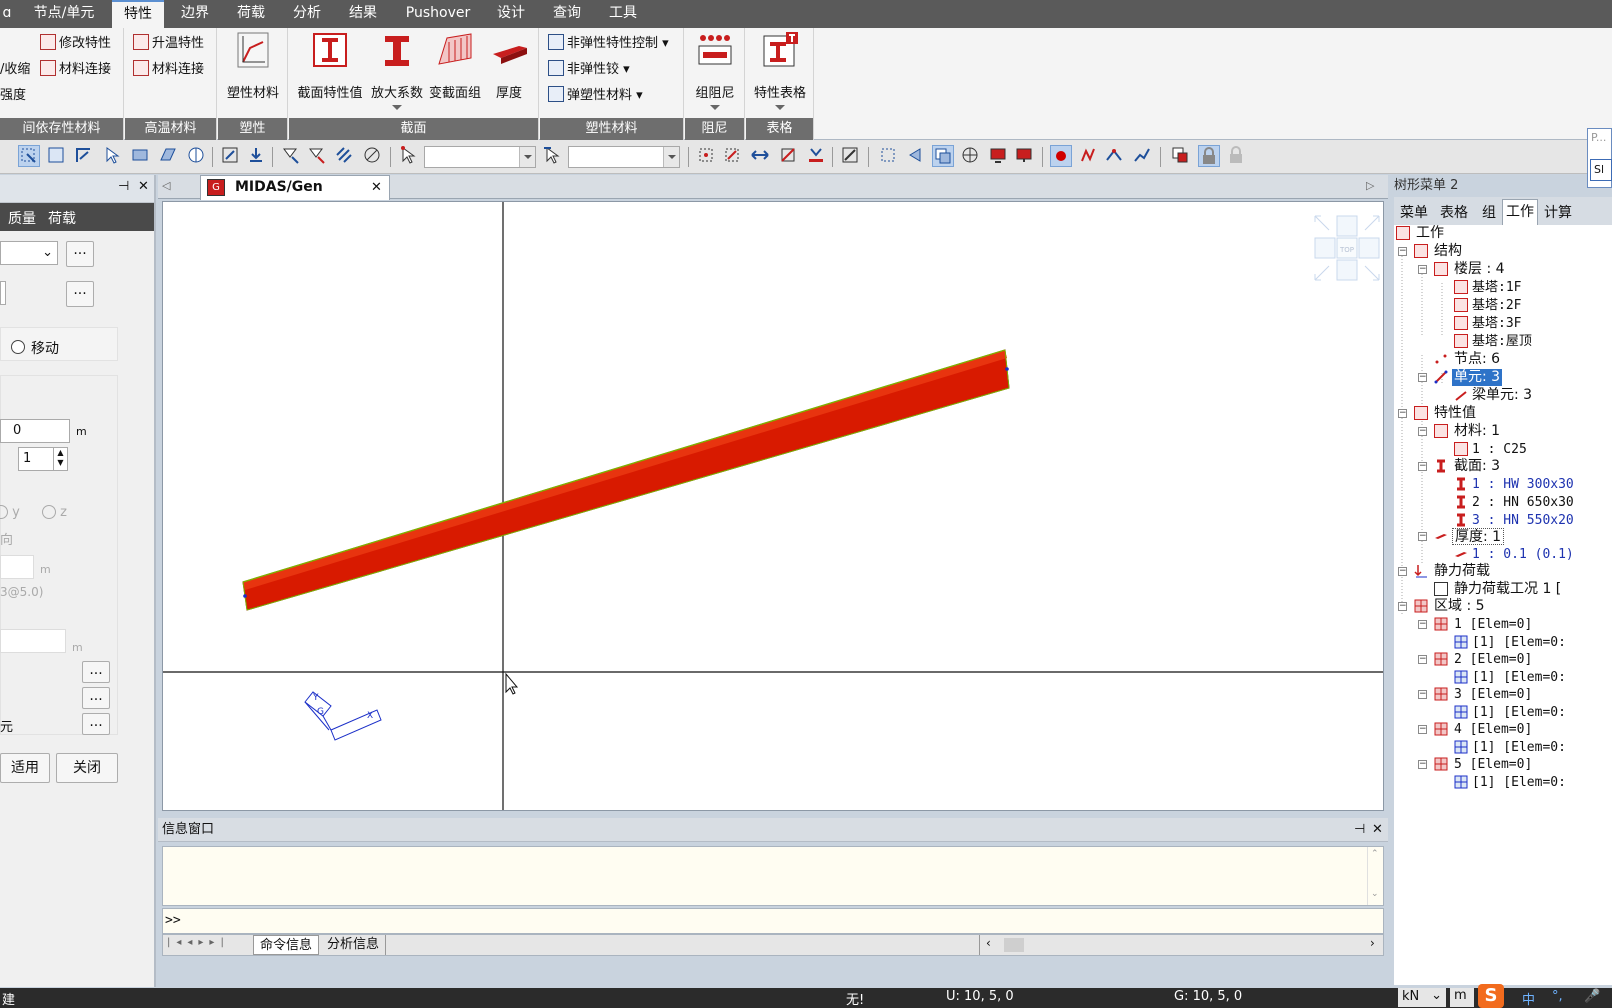 This screenshot has width=1612, height=1008. What do you see at coordinates (1448, 251) in the screenshot?
I see `tree-node: 结构` at bounding box center [1448, 251].